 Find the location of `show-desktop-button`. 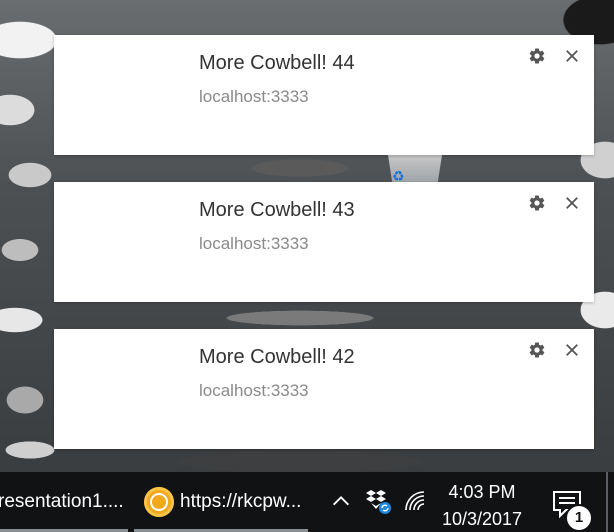

show-desktop-button is located at coordinates (607, 502).